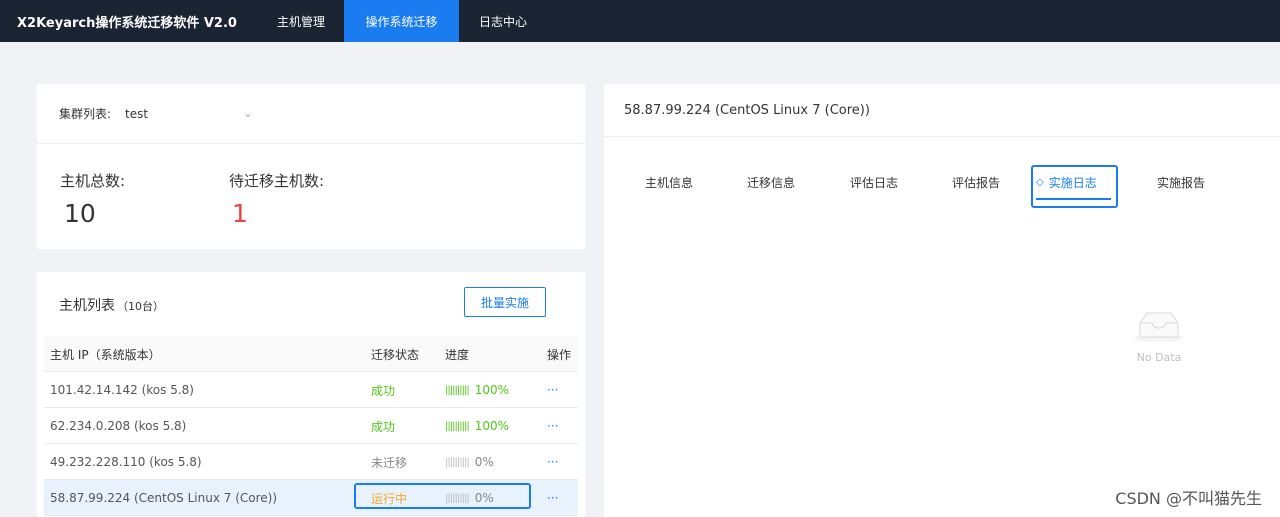  What do you see at coordinates (311, 354) in the screenshot?
I see `table-header: 主机 IP（系统版本） 迁移状态 进度 操作` at bounding box center [311, 354].